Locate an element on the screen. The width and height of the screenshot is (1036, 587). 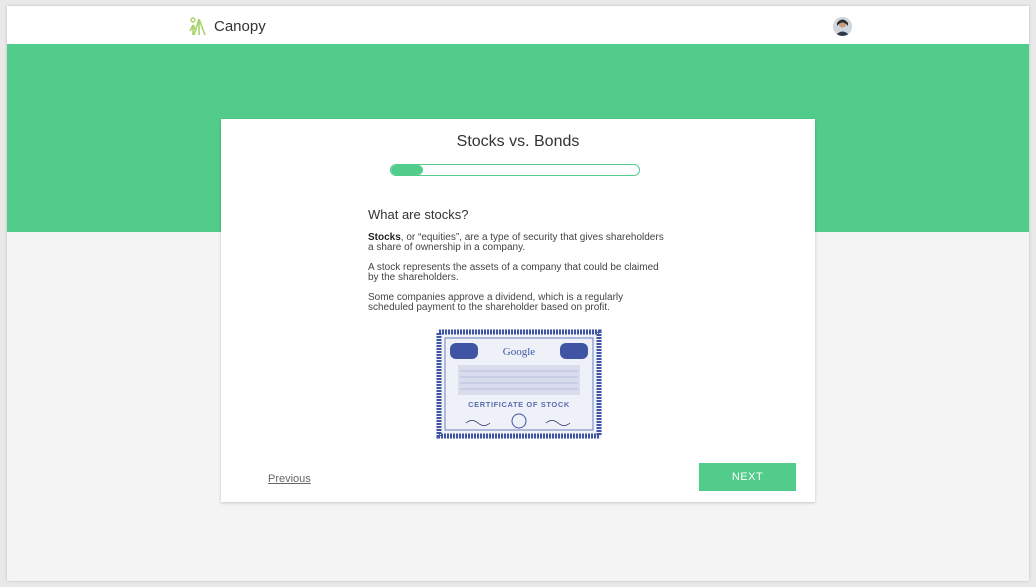
previous-link: Previous is located at coordinates (289, 479).